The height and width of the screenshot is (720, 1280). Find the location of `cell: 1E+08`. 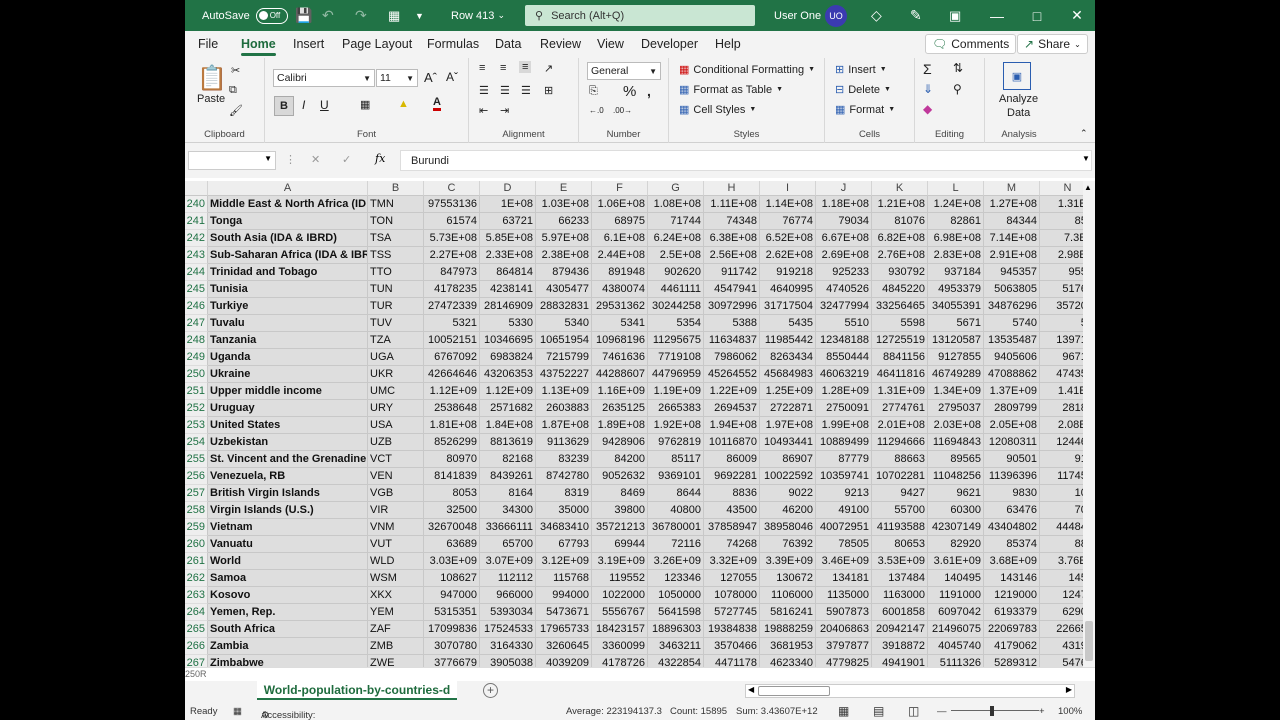

cell: 1E+08 is located at coordinates (508, 204).